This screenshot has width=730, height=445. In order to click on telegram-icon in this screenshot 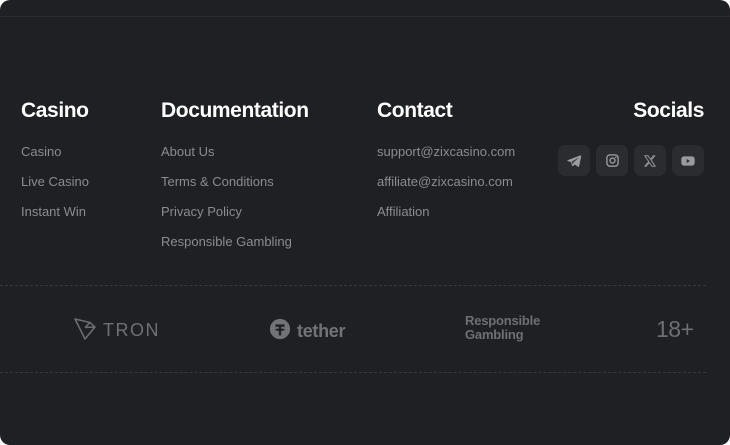, I will do `click(574, 161)`.